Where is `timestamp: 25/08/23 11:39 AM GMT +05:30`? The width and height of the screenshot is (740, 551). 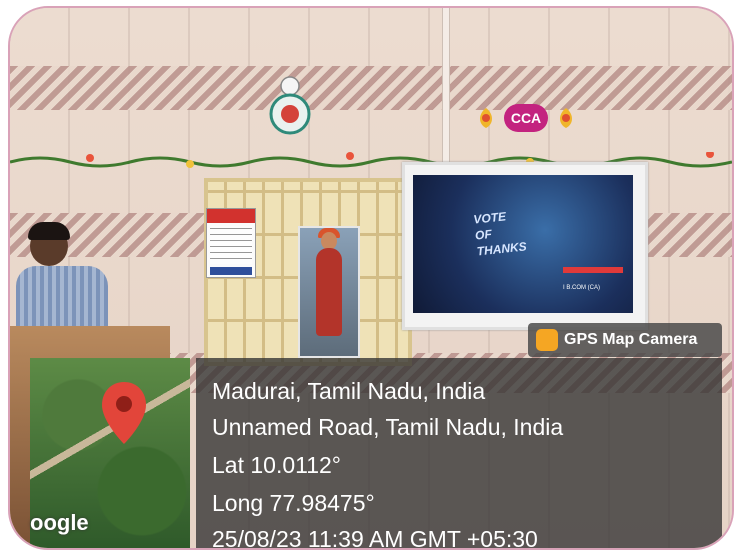
timestamp: 25/08/23 11:39 AM GMT +05:30 is located at coordinates (375, 538).